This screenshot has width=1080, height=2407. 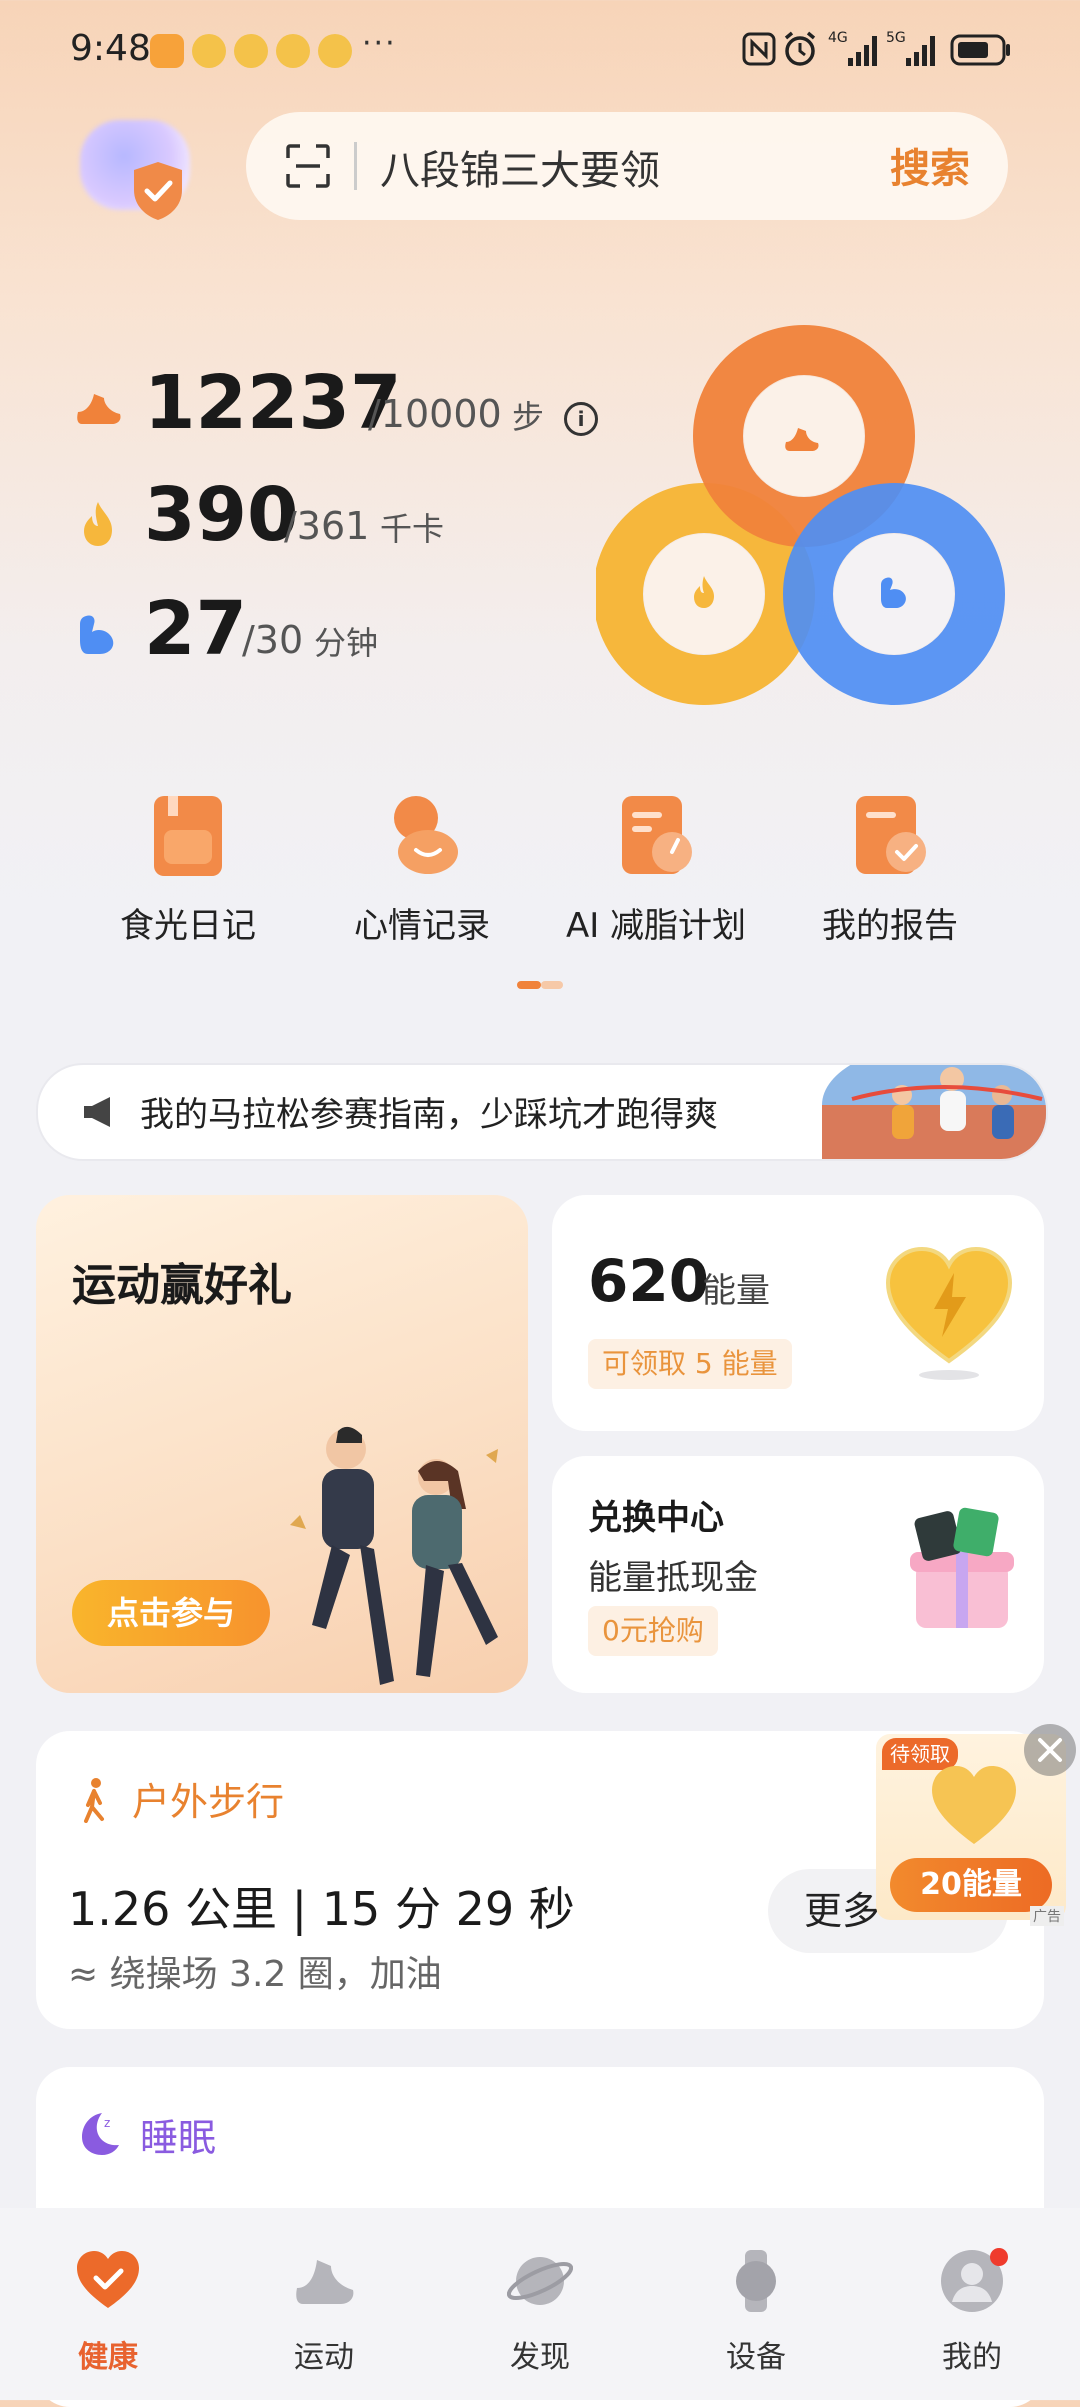 What do you see at coordinates (934, 1112) in the screenshot?
I see `marathon-runners-image` at bounding box center [934, 1112].